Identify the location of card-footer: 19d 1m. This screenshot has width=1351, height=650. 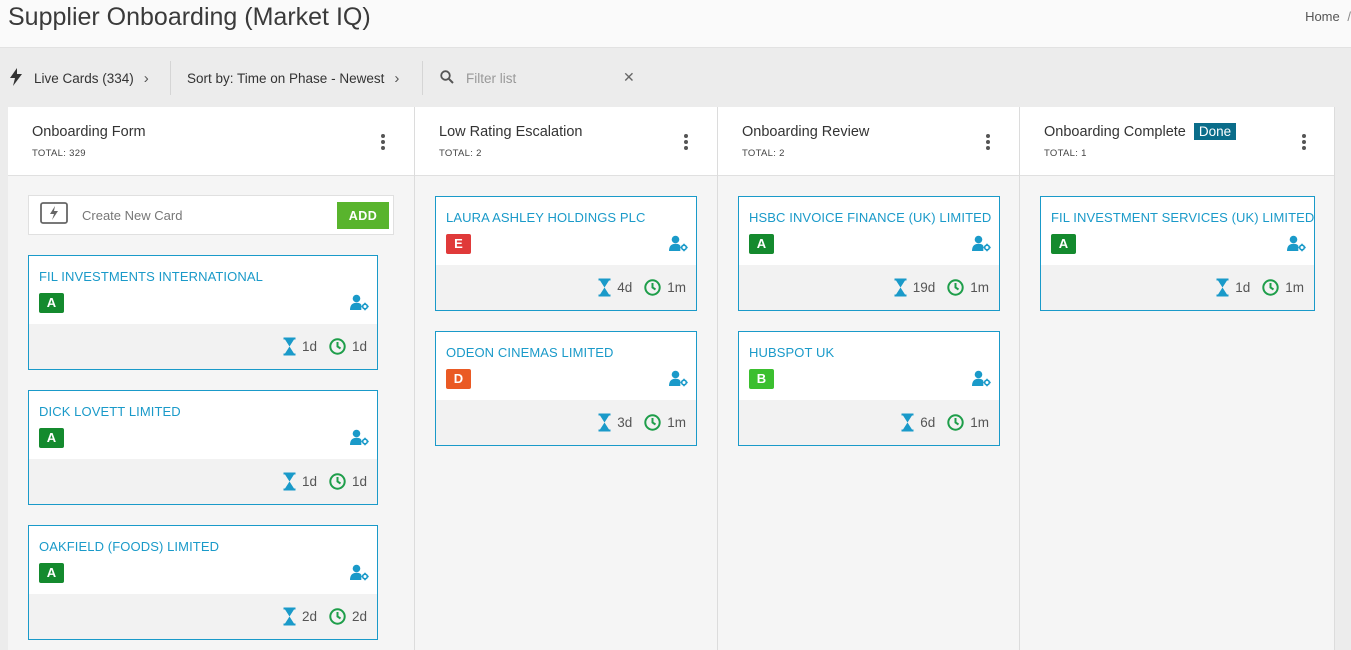
(869, 287).